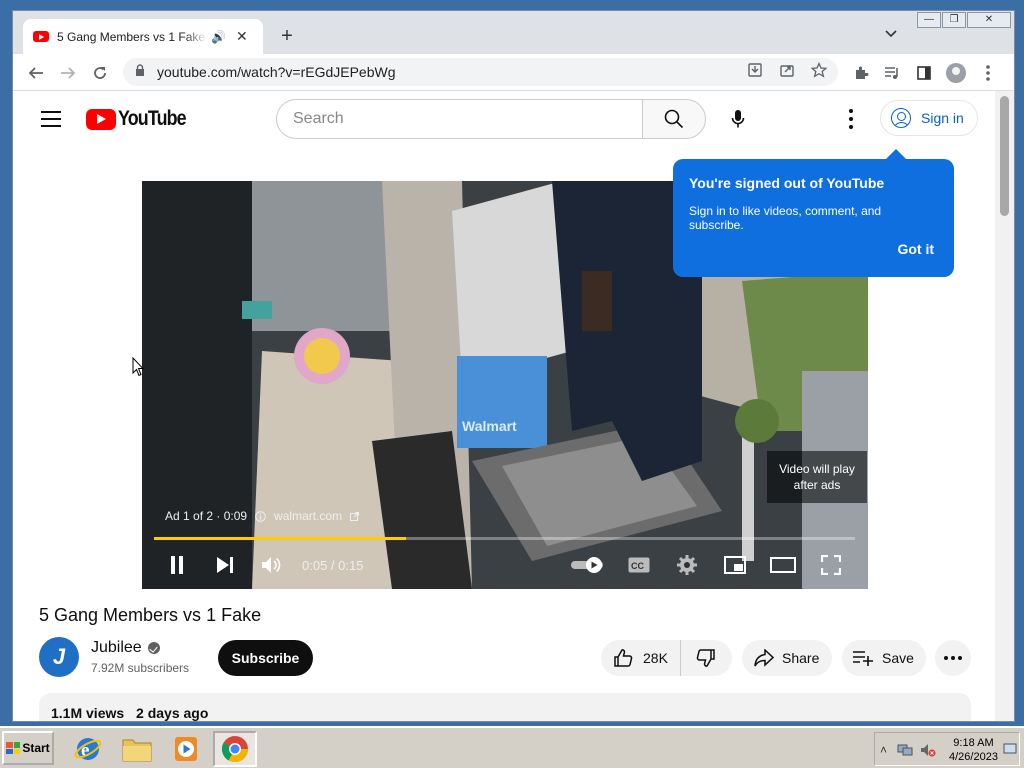 The height and width of the screenshot is (768, 1024). What do you see at coordinates (988, 73) in the screenshot?
I see `browser-menu-icon` at bounding box center [988, 73].